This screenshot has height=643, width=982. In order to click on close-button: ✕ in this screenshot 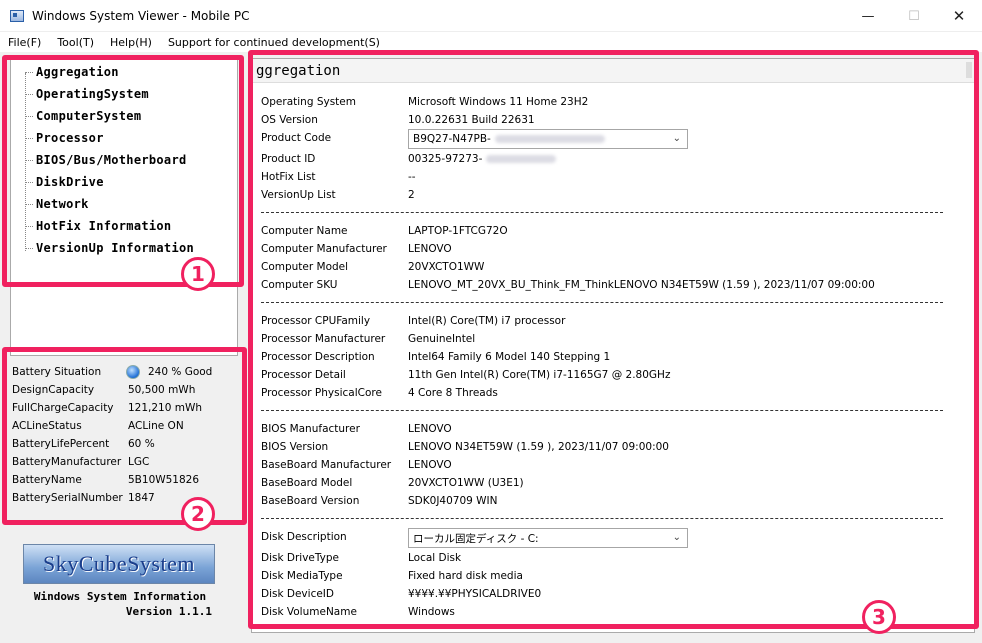, I will do `click(959, 16)`.